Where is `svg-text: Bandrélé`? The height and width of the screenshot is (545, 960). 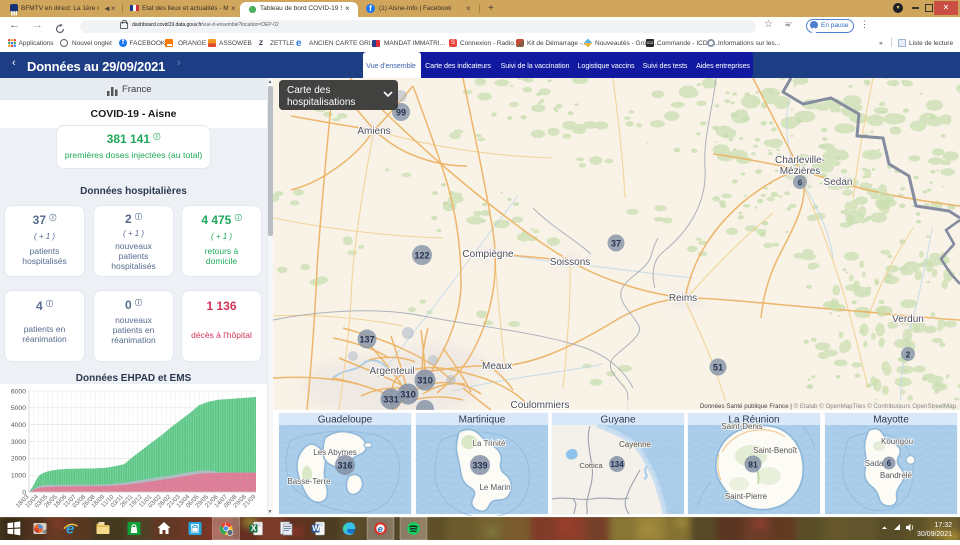
svg-text: Bandrélé is located at coordinates (896, 475).